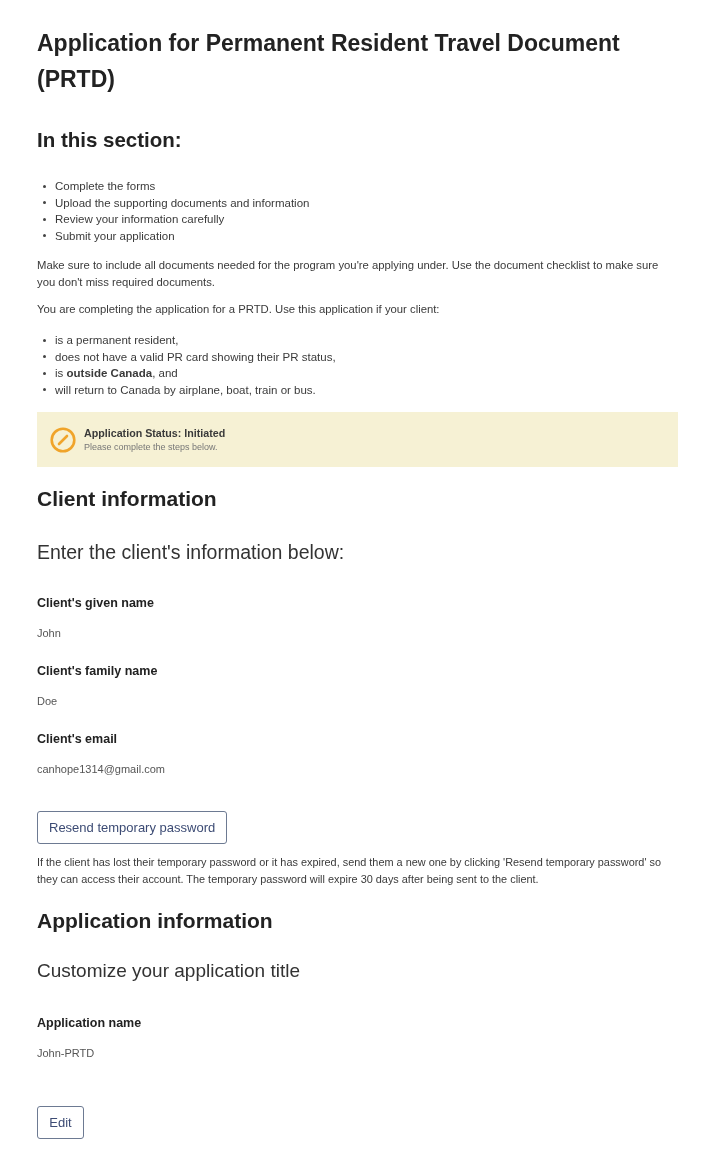 The height and width of the screenshot is (1153, 720). Describe the element at coordinates (117, 340) in the screenshot. I see `list-item-text: is a permanent resident,` at that location.